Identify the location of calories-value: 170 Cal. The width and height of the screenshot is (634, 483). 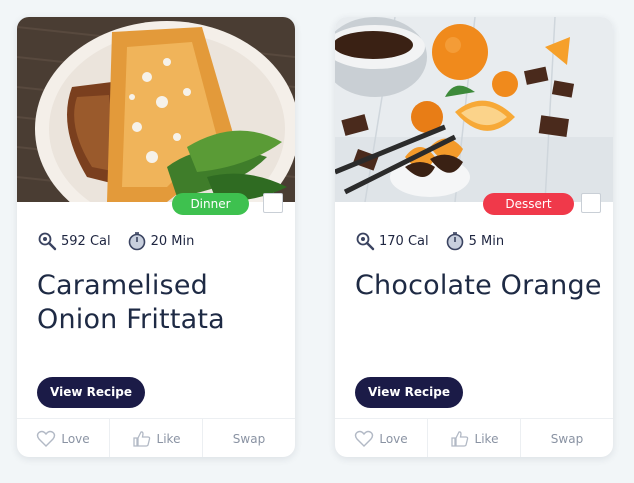
(404, 241).